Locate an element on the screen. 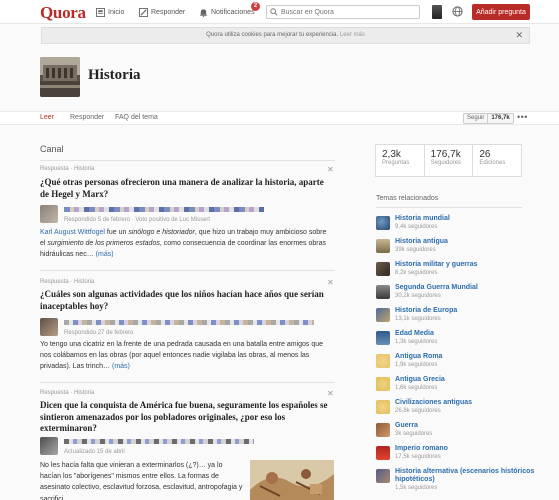 This screenshot has width=559, height=500. stat-edits: 26 Ediciones is located at coordinates (497, 160).